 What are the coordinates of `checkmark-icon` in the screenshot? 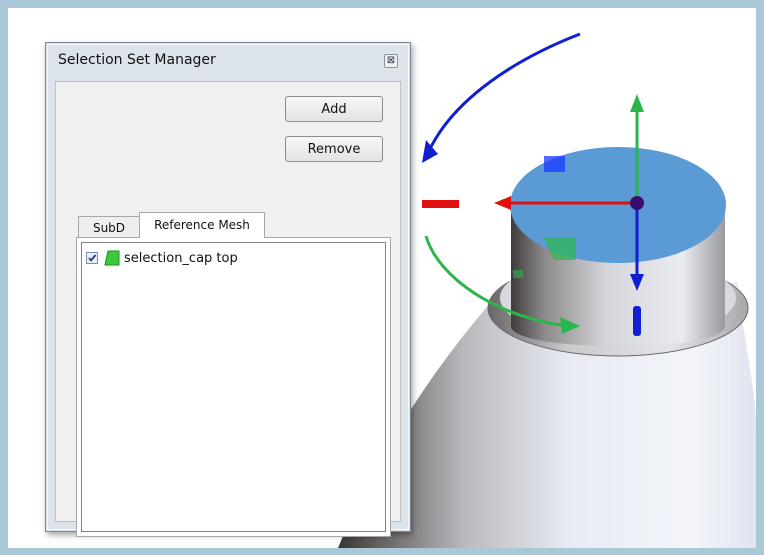 It's located at (92, 258).